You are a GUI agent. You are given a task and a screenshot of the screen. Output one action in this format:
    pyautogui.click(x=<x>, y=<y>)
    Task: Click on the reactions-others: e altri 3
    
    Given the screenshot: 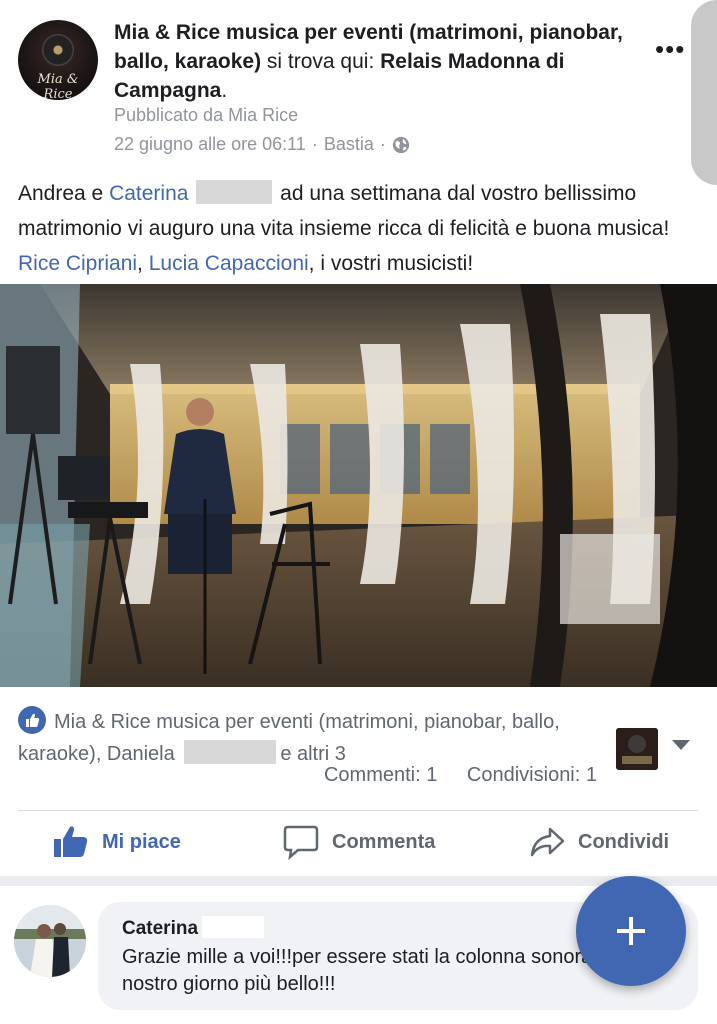 What is the action you would take?
    pyautogui.click(x=313, y=754)
    